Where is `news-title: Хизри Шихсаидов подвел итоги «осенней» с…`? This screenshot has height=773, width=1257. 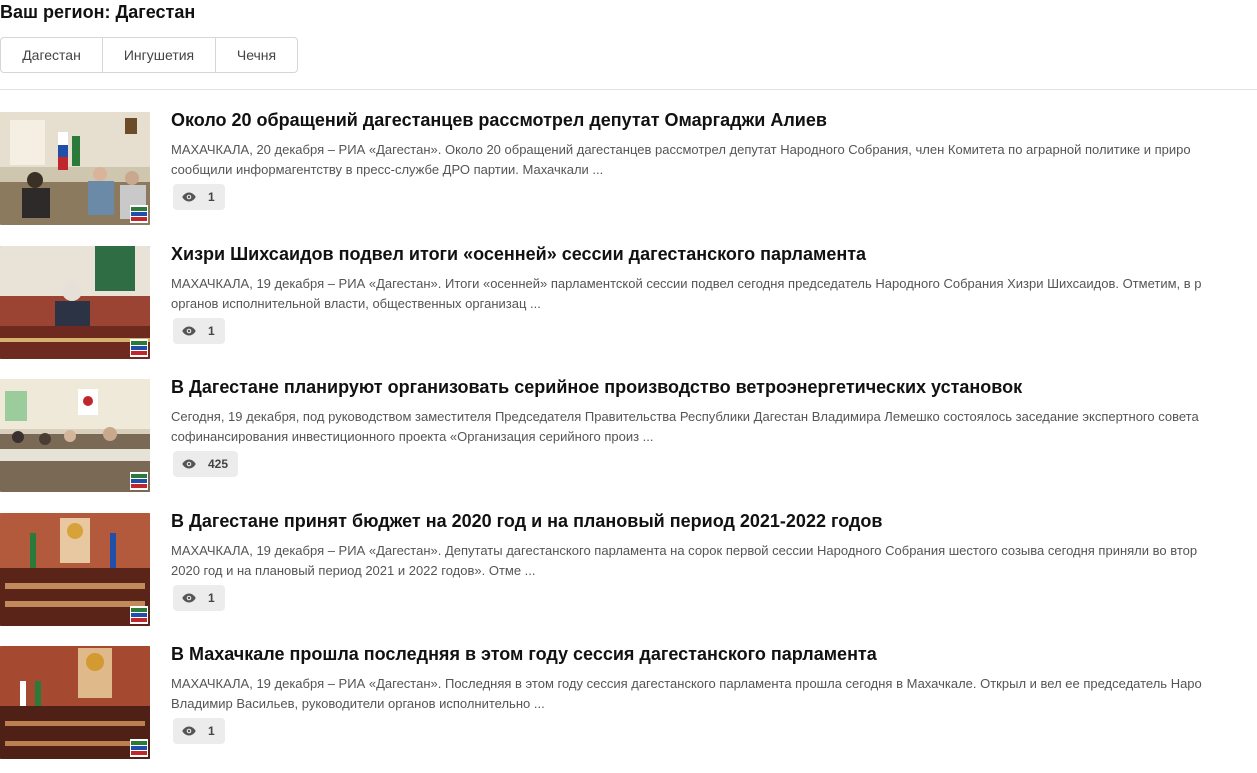
news-title: Хизри Шихсаидов подвел итоги «осенней» с… is located at coordinates (518, 254).